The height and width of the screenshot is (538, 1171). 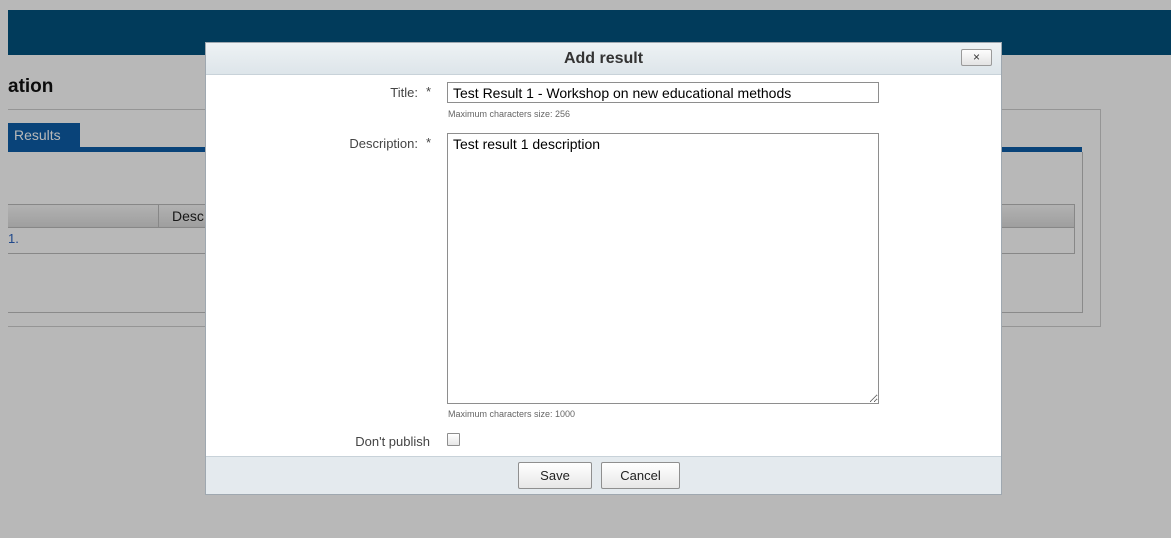 I want to click on close-button: ×, so click(x=976, y=57).